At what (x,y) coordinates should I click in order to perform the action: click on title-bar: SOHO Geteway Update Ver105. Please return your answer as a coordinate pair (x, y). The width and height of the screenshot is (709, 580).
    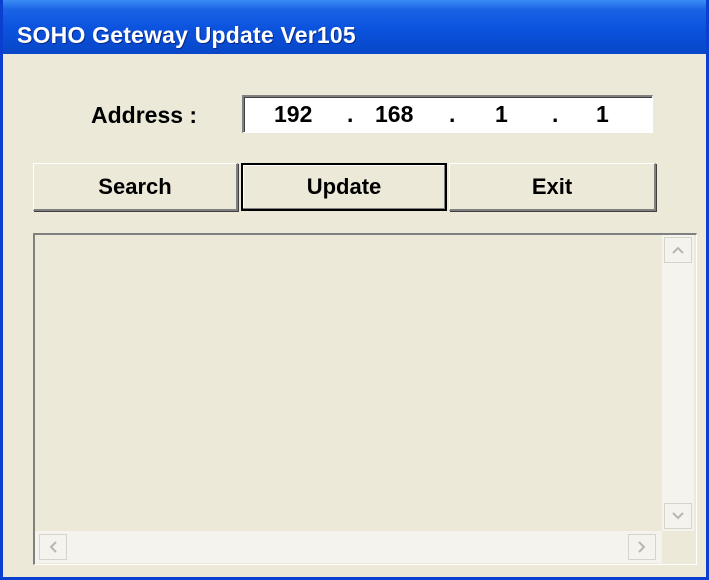
    Looking at the image, I should click on (354, 27).